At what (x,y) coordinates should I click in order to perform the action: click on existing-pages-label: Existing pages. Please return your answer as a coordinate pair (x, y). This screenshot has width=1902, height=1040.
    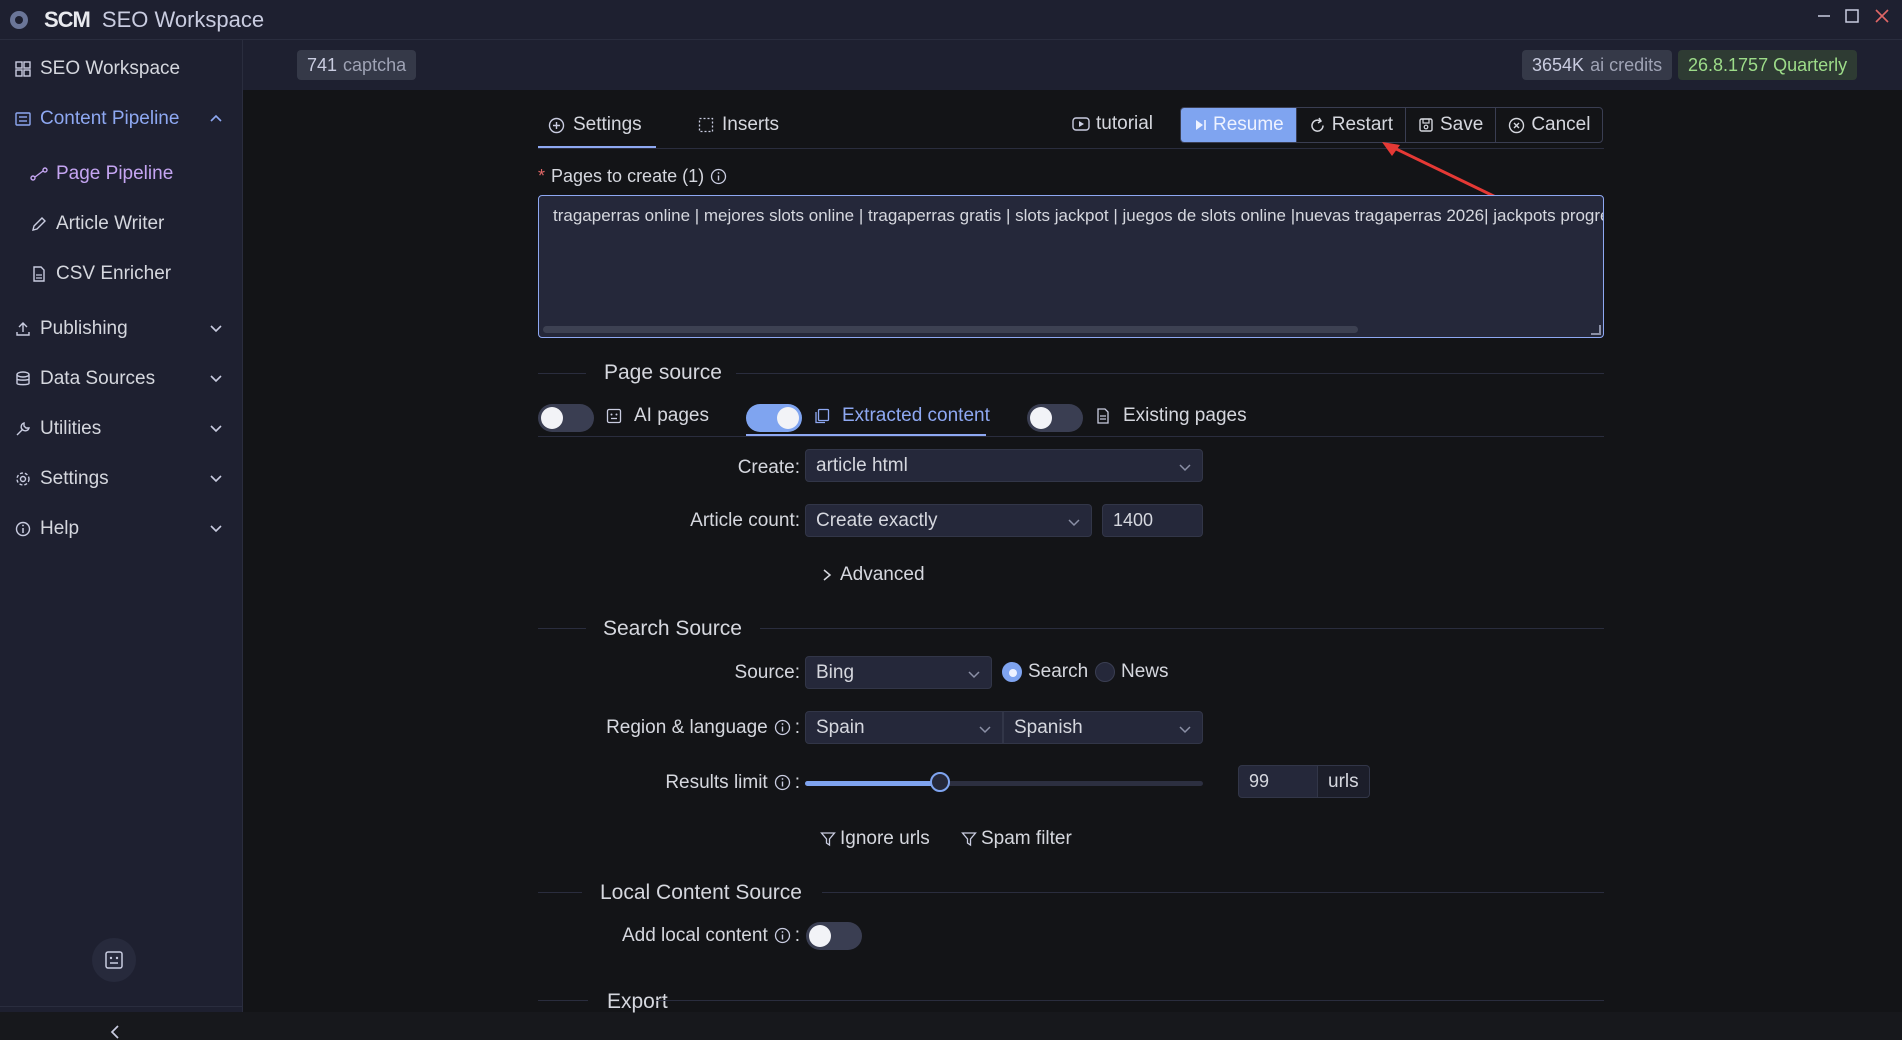
    Looking at the image, I should click on (1185, 415).